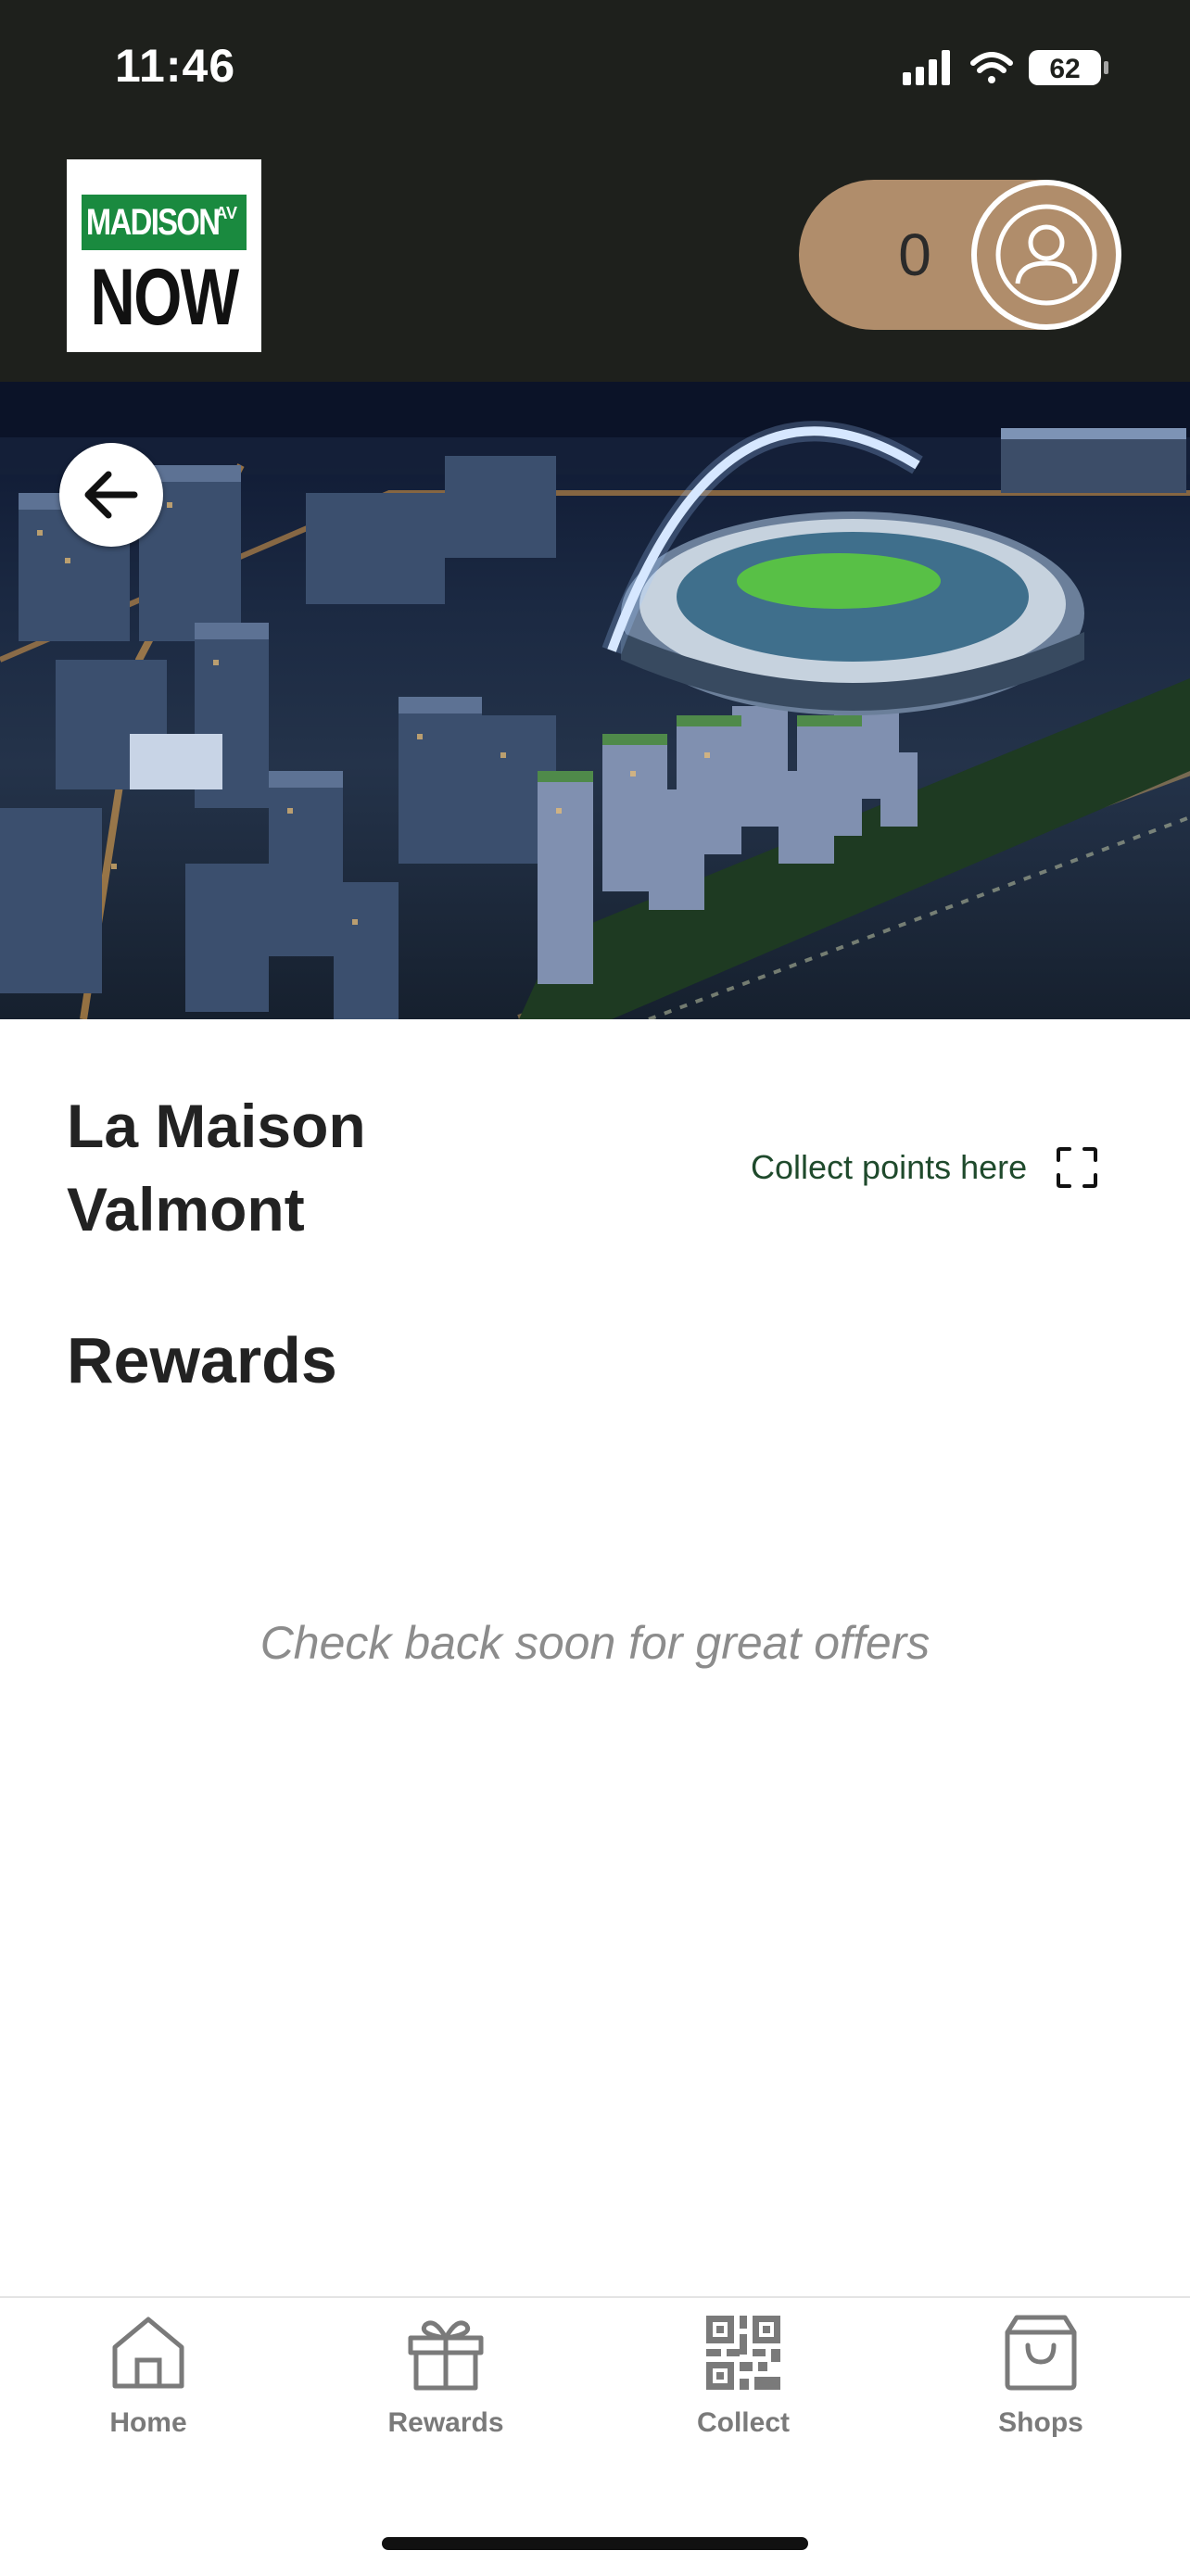 Image resolution: width=1190 pixels, height=2576 pixels. What do you see at coordinates (595, 1643) in the screenshot?
I see `rewards-empty-message: Check back soon for great offers` at bounding box center [595, 1643].